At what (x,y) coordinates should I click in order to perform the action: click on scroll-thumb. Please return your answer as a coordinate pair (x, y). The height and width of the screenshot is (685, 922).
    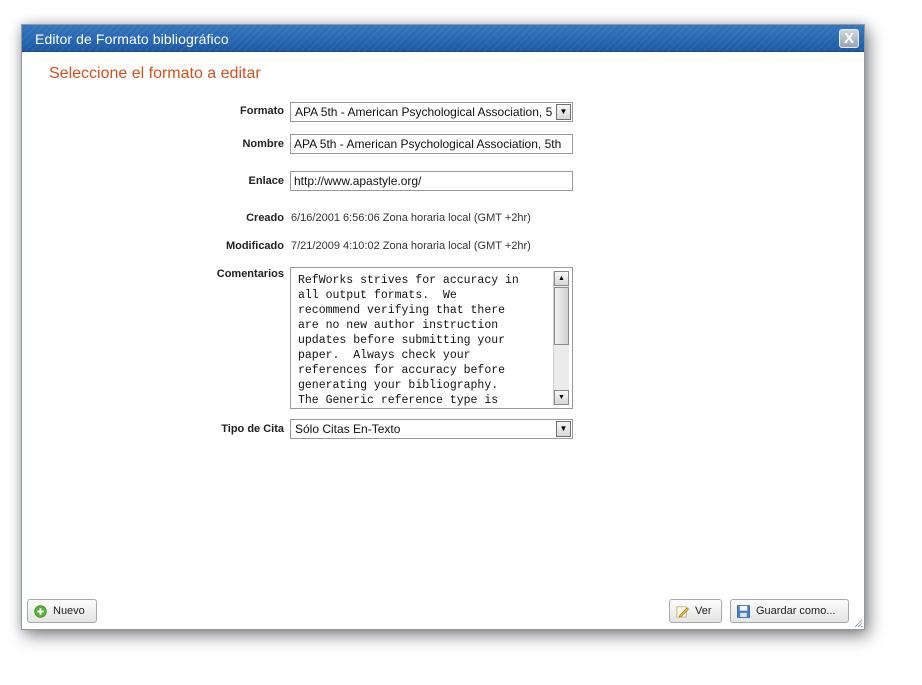
    Looking at the image, I should click on (561, 316).